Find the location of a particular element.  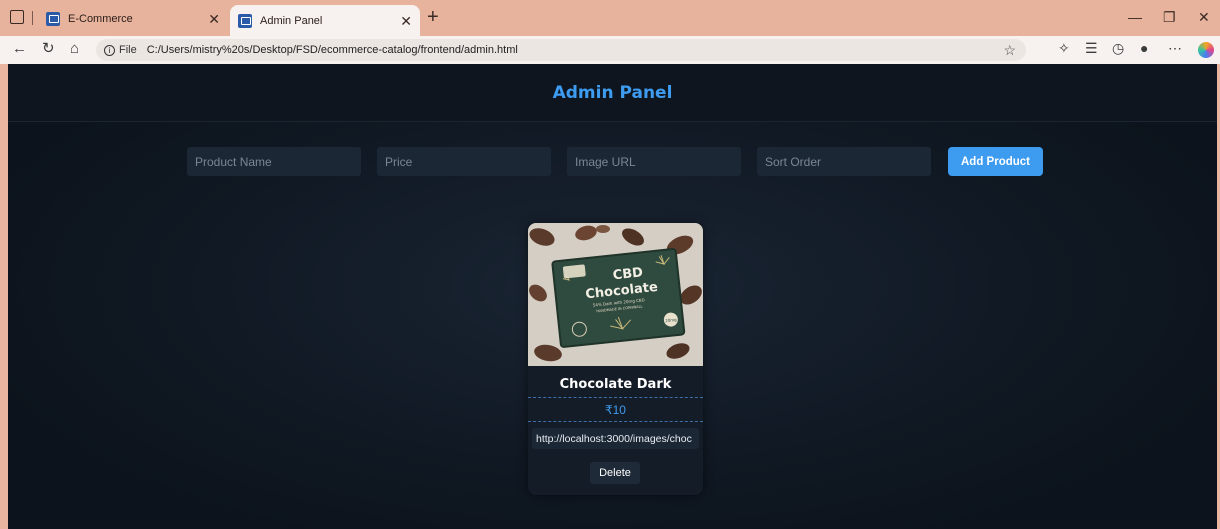

page-header: Admin Panel is located at coordinates (612, 93).